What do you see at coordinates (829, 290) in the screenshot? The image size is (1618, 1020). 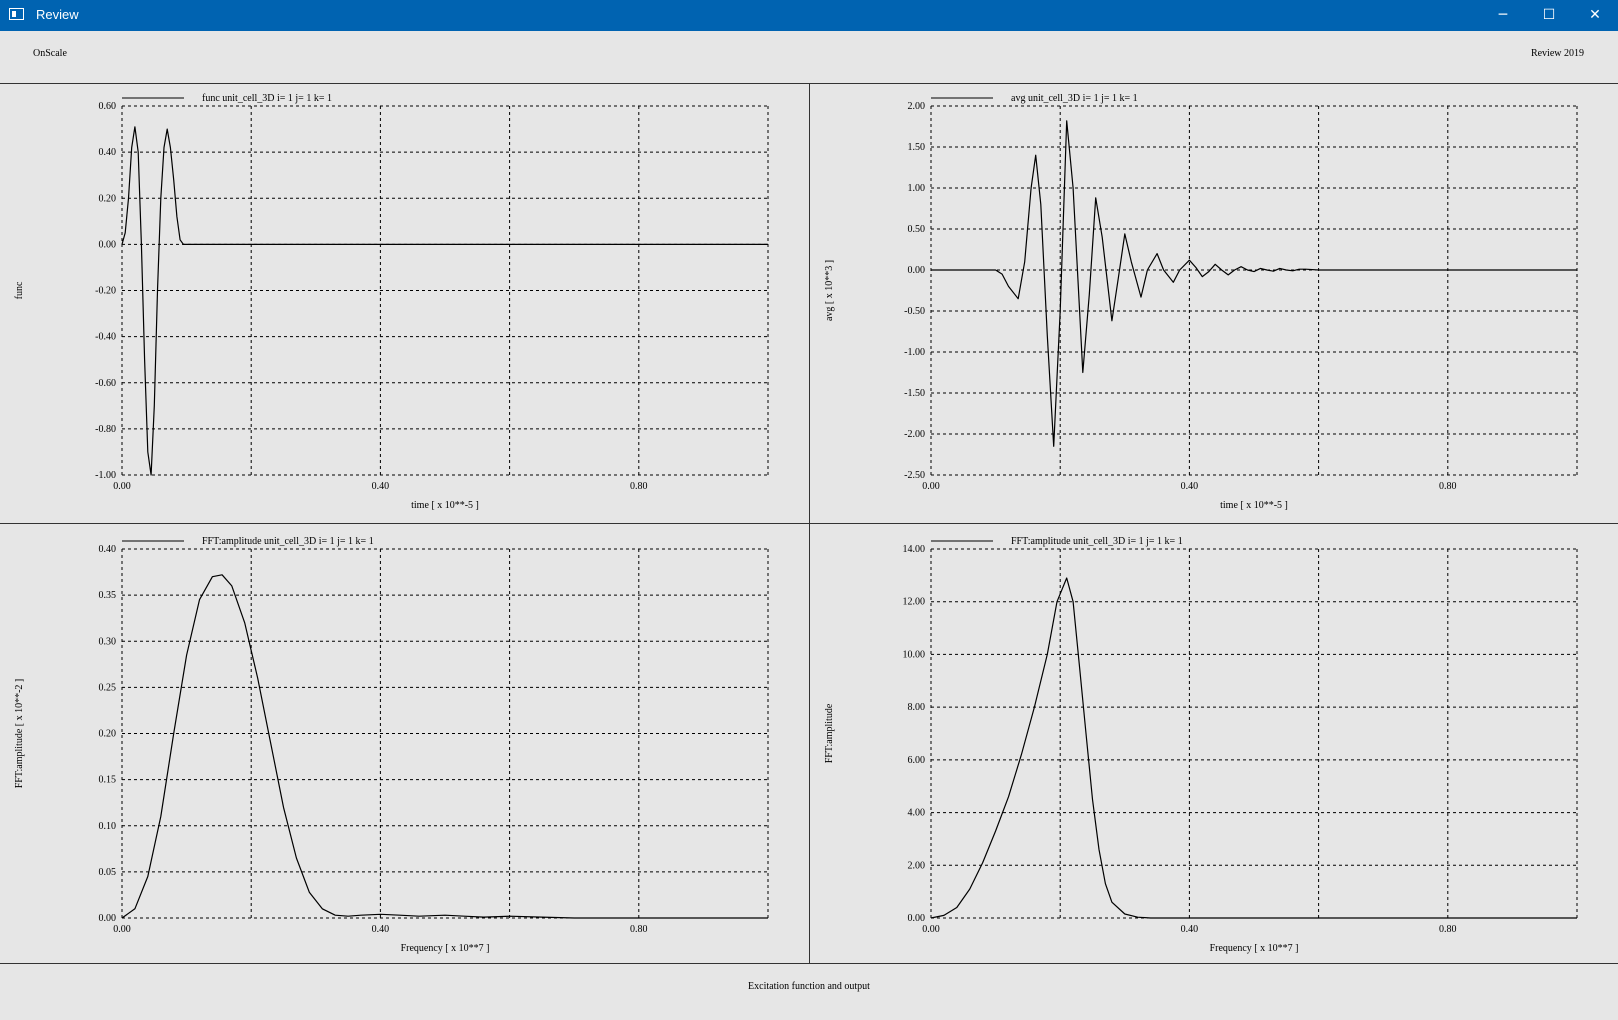 I see `y-axis-label: avg [ x 10**3 ]` at bounding box center [829, 290].